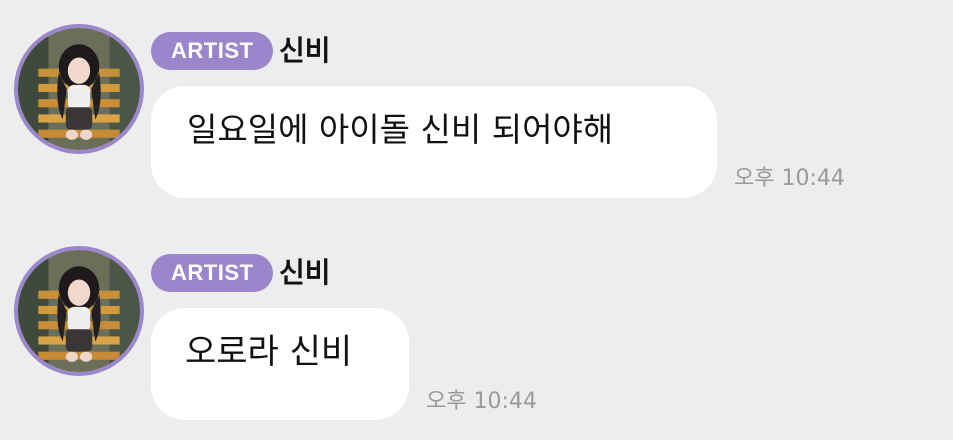  I want to click on message-bubble: 오로라 신비, so click(280, 364).